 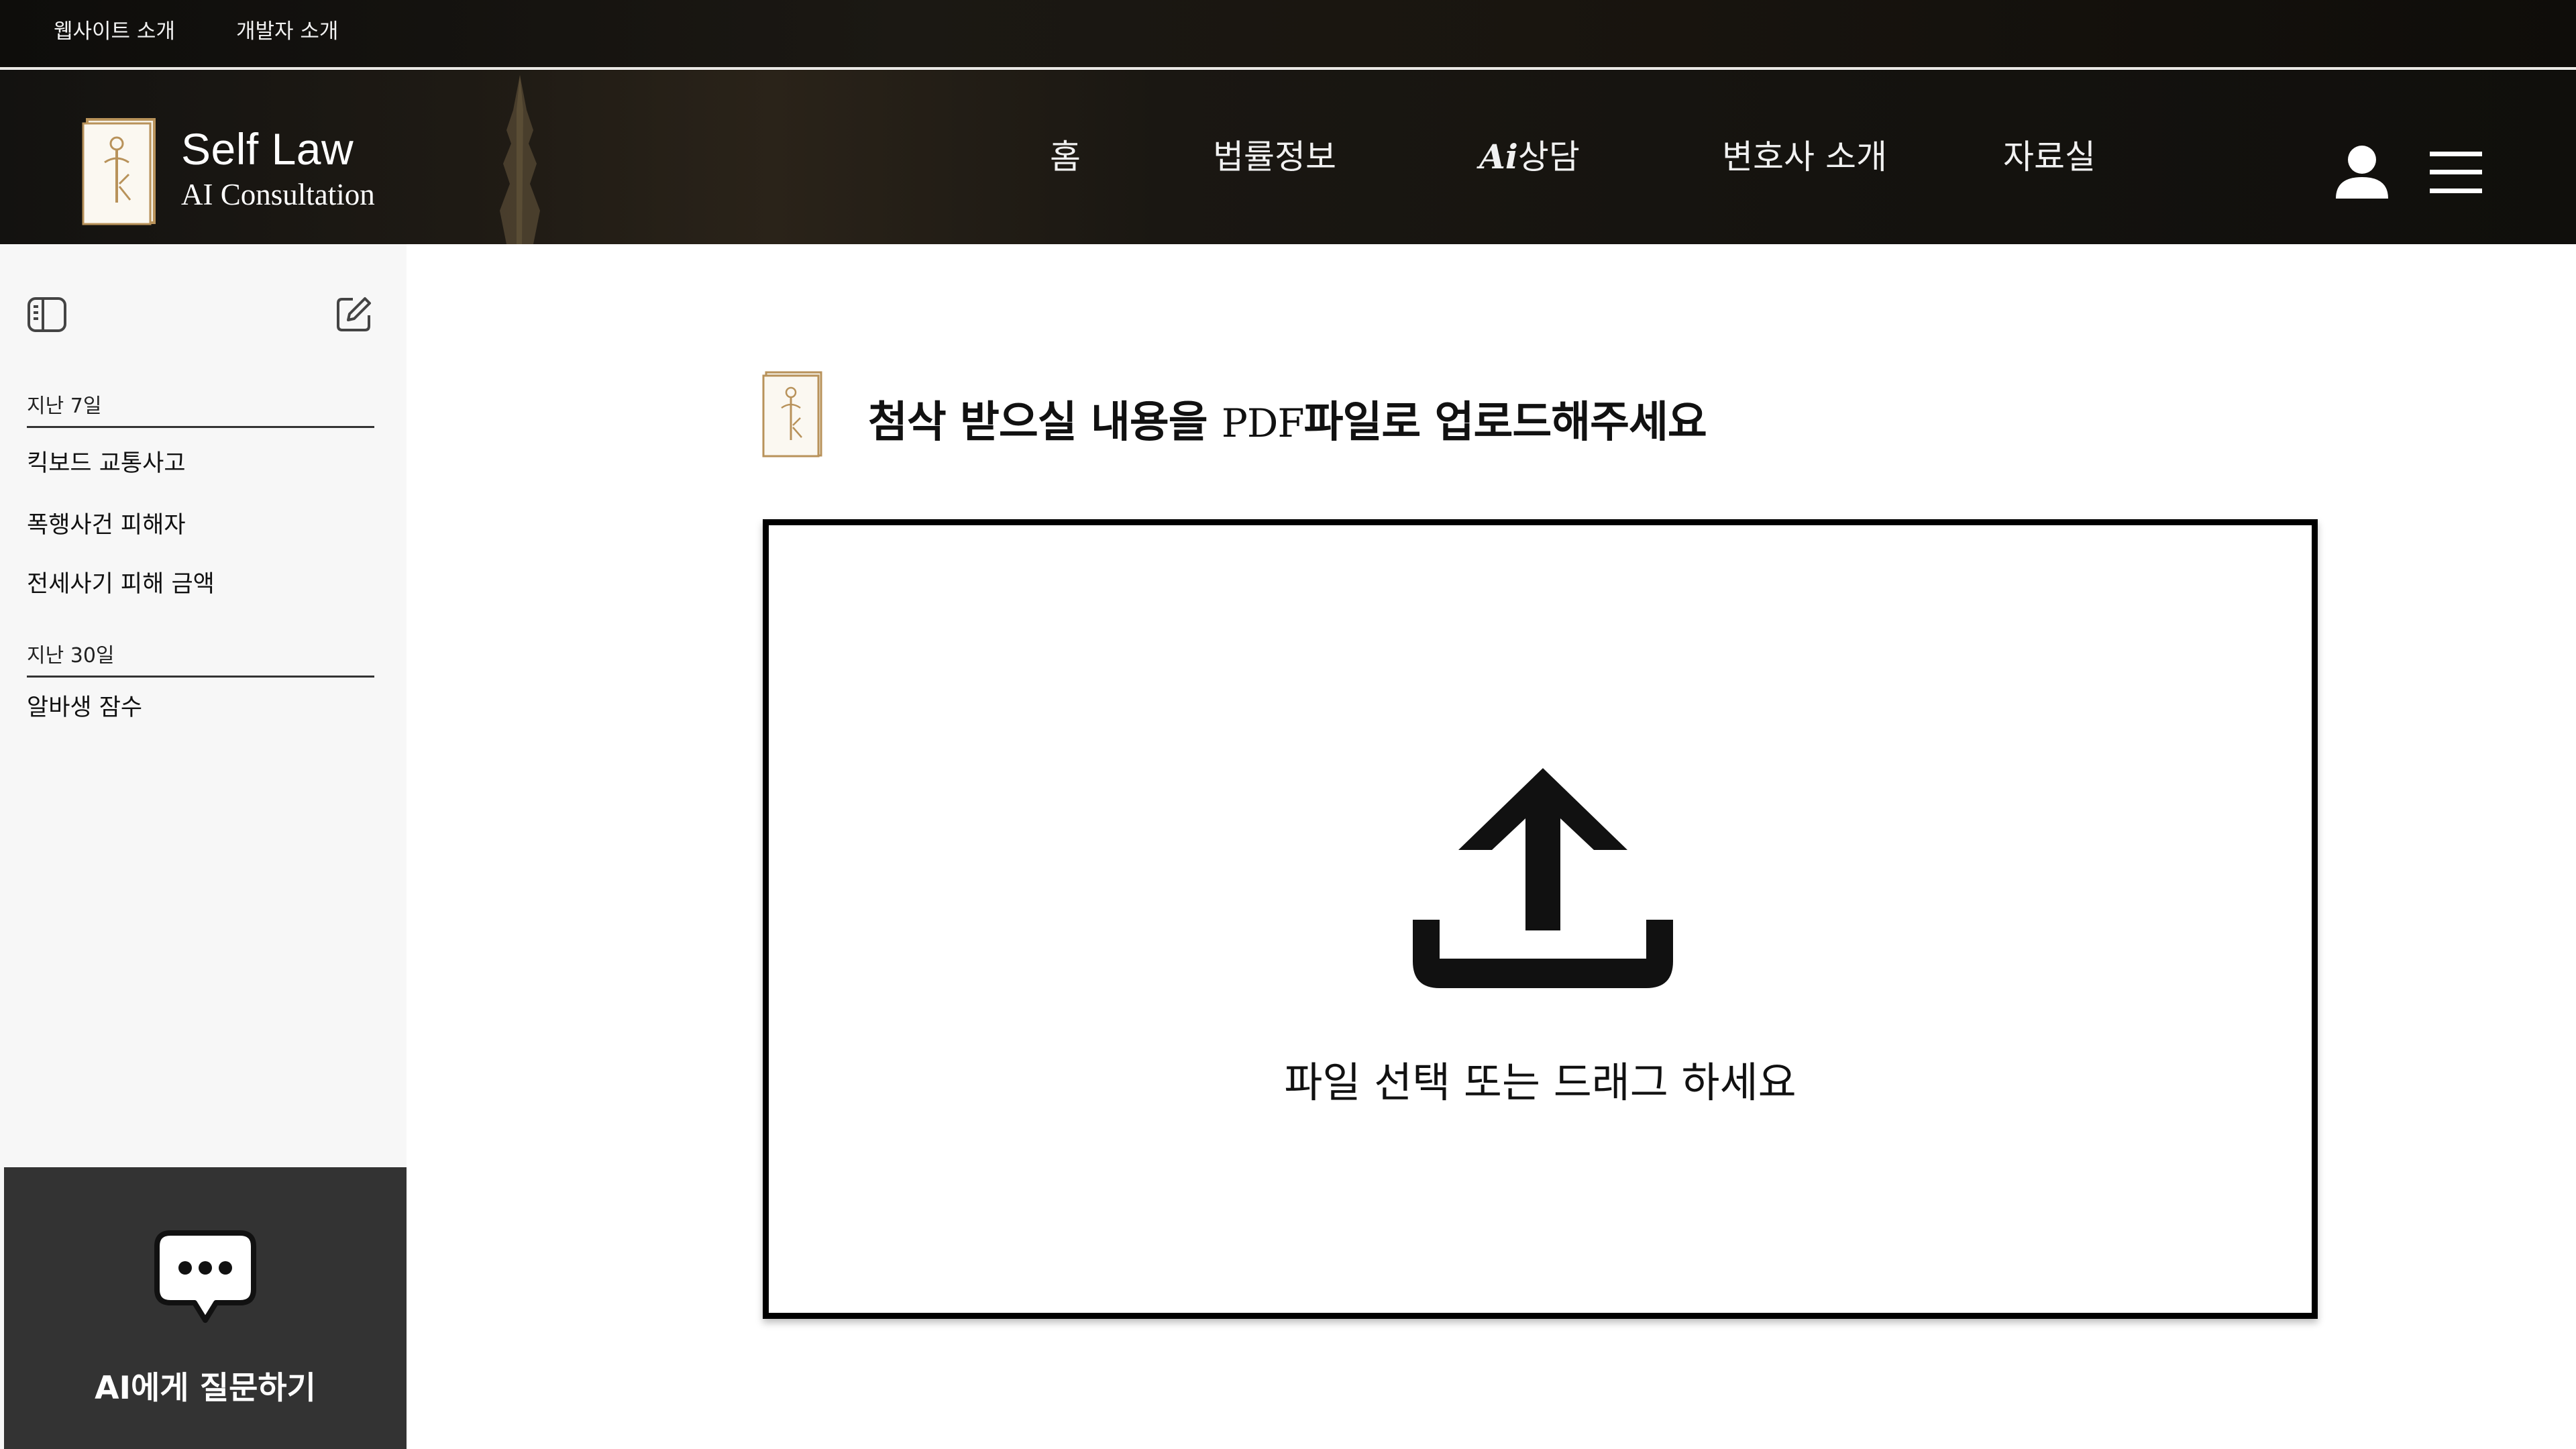 I want to click on edit-icon, so click(x=354, y=314).